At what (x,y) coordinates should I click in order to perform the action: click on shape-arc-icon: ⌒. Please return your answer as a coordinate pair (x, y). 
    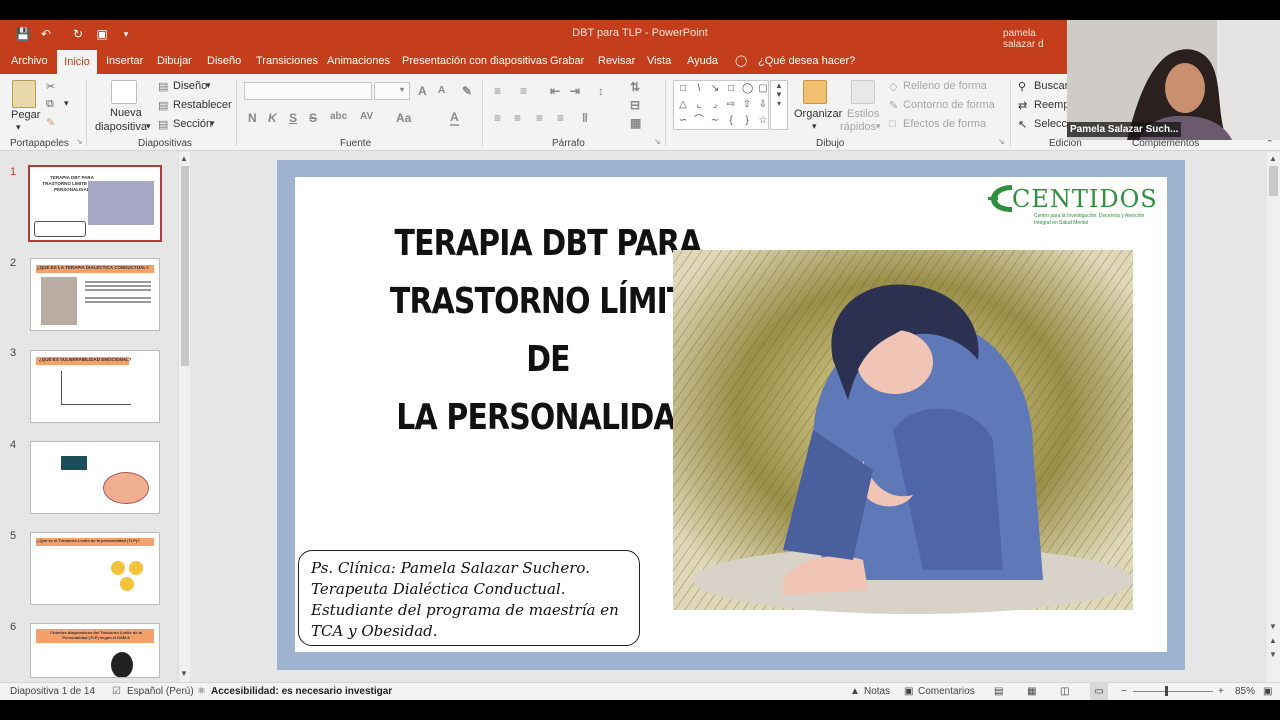
    Looking at the image, I should click on (699, 121).